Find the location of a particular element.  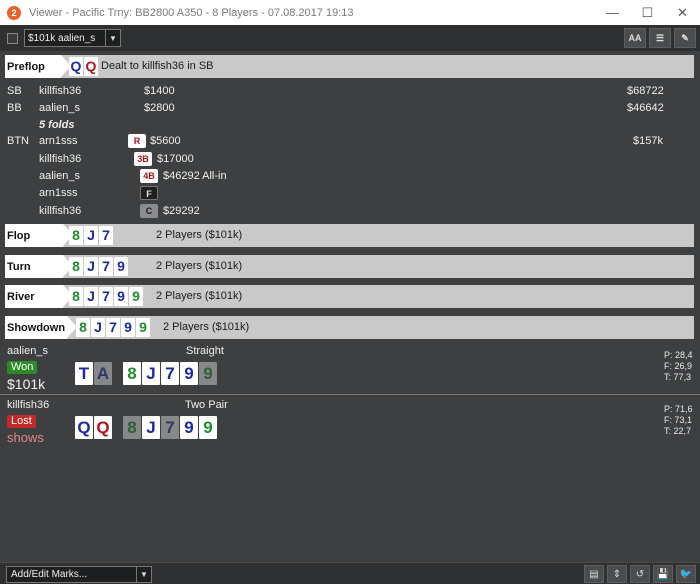

street-label-text: Showdown is located at coordinates (36, 327).